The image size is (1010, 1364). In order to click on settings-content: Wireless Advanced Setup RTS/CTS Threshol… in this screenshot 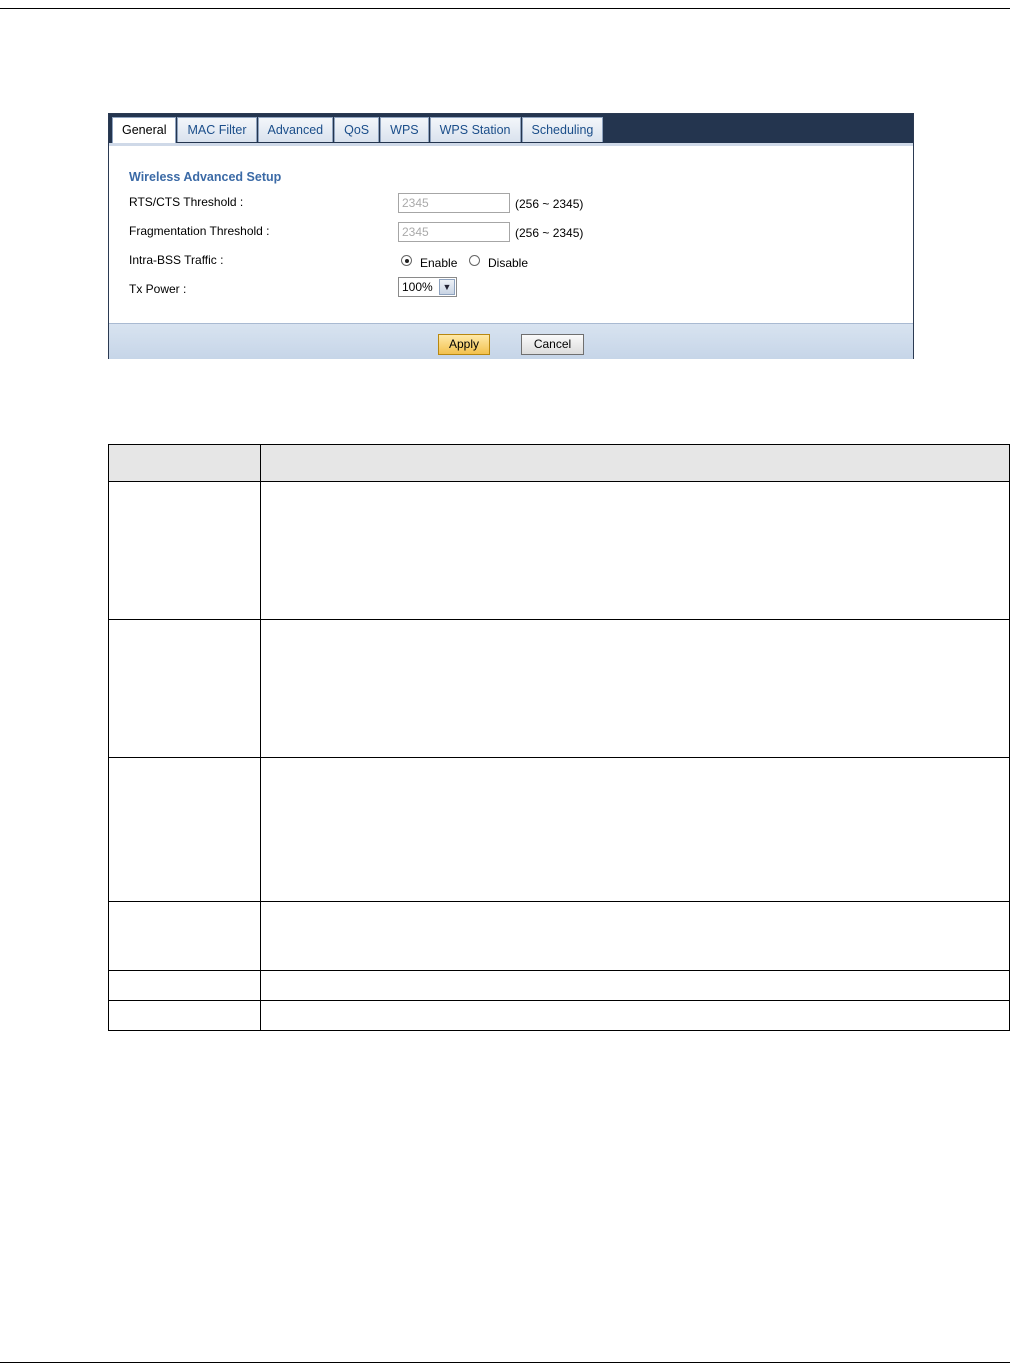, I will do `click(511, 233)`.